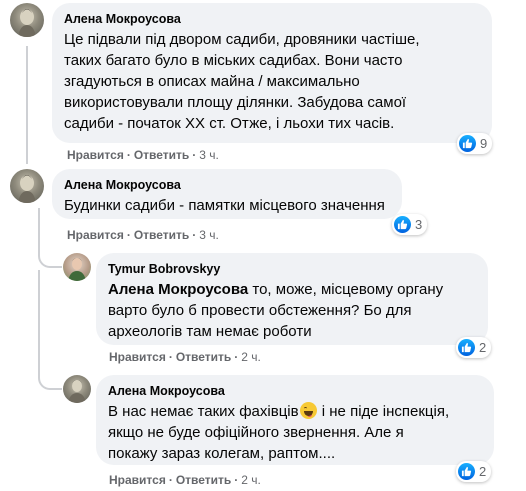  What do you see at coordinates (203, 411) in the screenshot?
I see `comment-text-part: В нас немає таких фахівців` at bounding box center [203, 411].